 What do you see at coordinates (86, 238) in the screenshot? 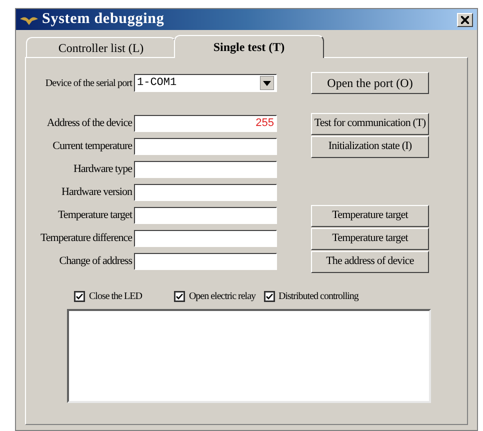
I see `field-label: Temperature difference` at bounding box center [86, 238].